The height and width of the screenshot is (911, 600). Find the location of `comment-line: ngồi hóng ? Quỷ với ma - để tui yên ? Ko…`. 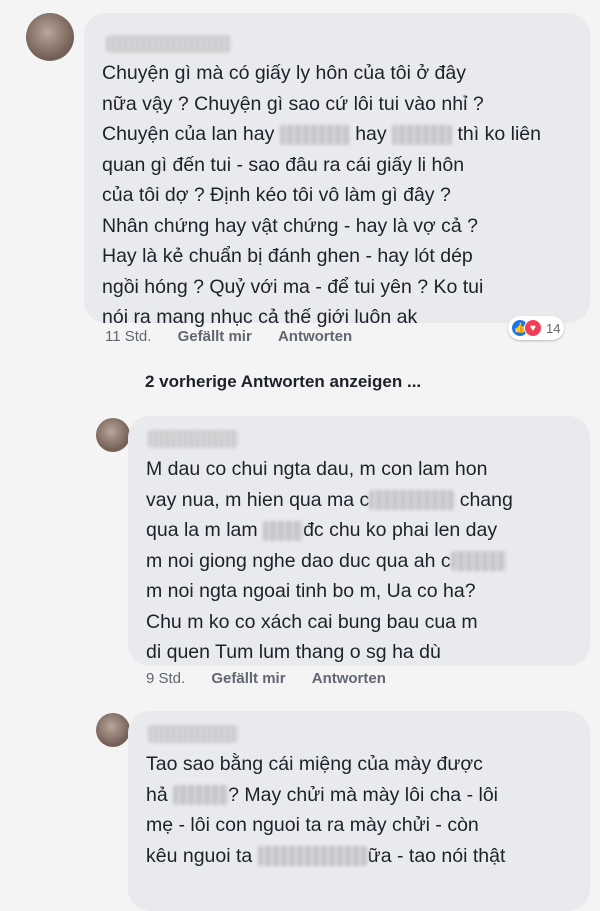

comment-line: ngồi hóng ? Quỷ với ma - để tui yên ? Ko… is located at coordinates (321, 287).